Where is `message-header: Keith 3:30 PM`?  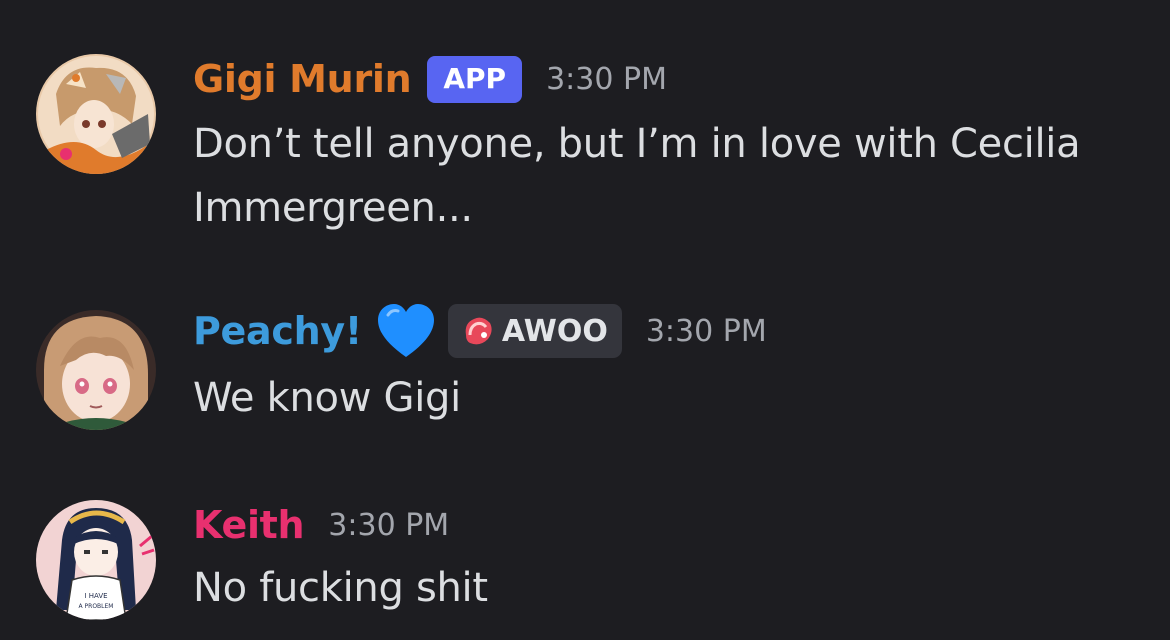
message-header: Keith 3:30 PM is located at coordinates (321, 525).